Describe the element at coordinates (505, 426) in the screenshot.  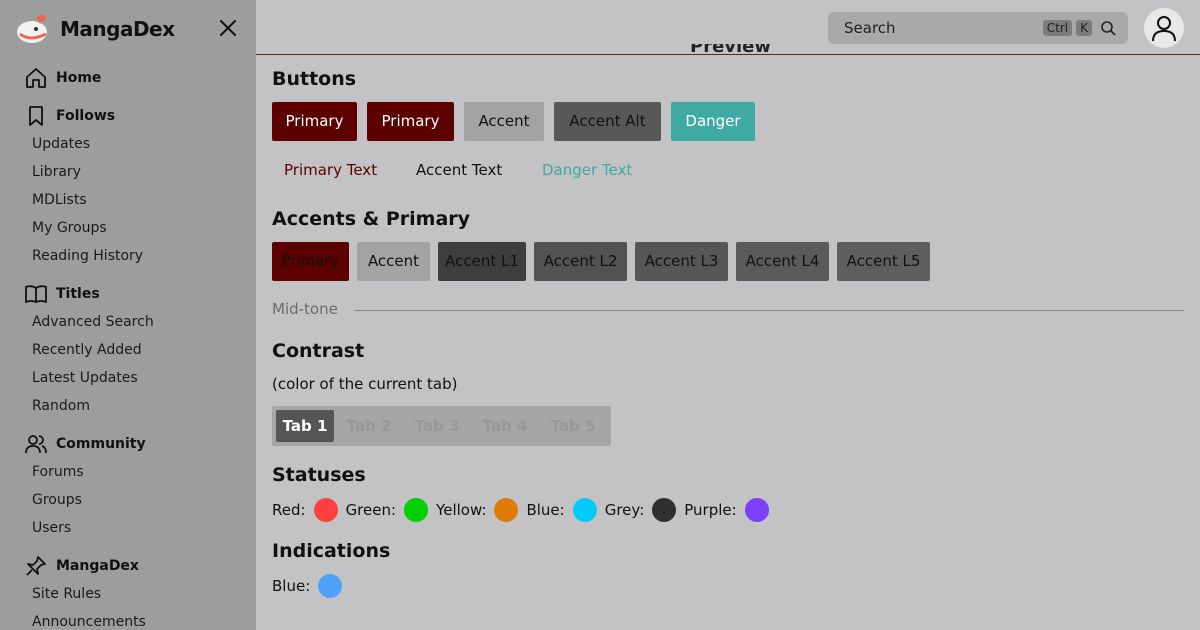
I see `tab-tab-4: Tab 4` at that location.